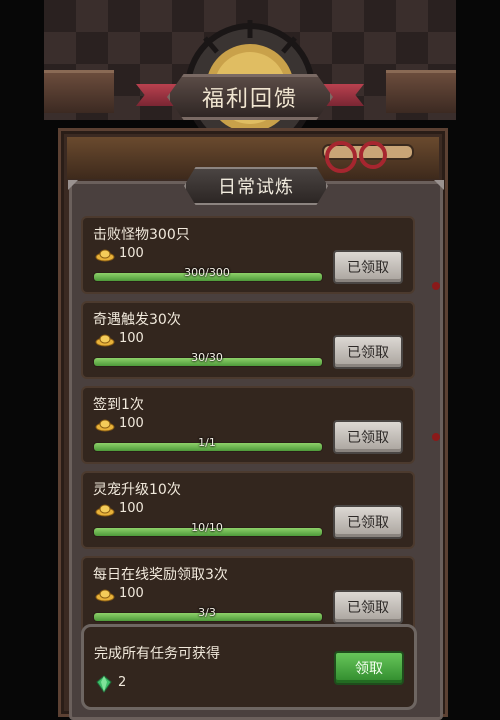 Image resolution: width=500 pixels, height=720 pixels. What do you see at coordinates (137, 490) in the screenshot?
I see `task-name: 灵宠升级10次` at bounding box center [137, 490].